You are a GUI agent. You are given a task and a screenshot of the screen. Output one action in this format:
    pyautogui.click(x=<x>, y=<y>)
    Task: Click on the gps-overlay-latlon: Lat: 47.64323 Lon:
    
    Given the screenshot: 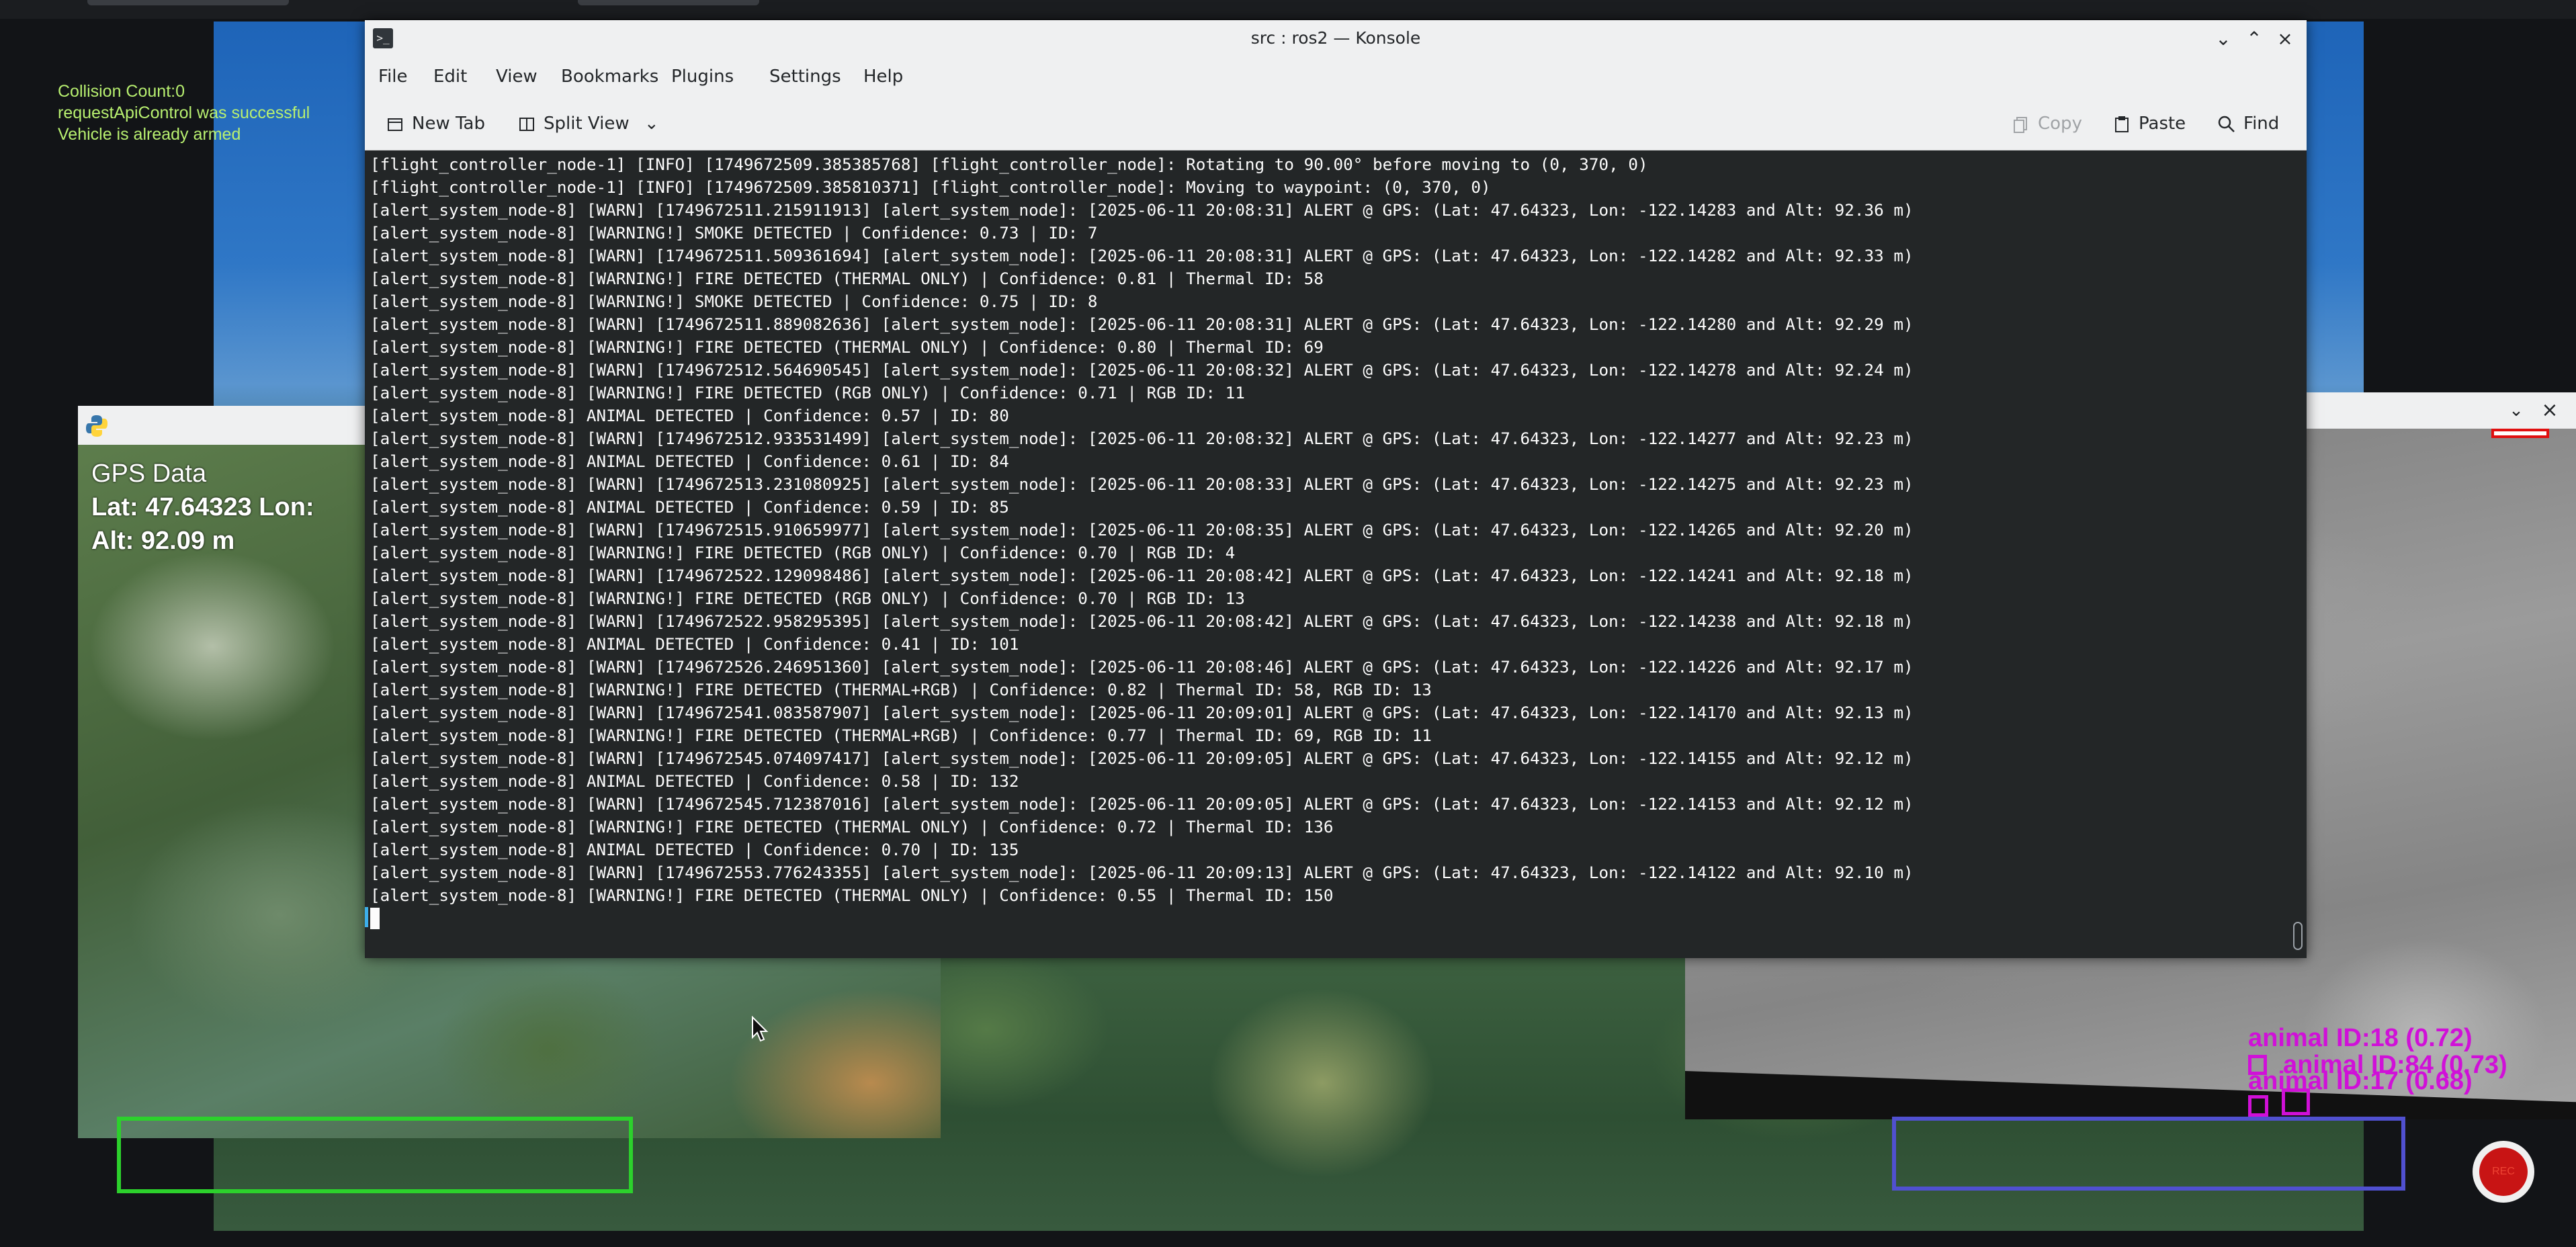 What is the action you would take?
    pyautogui.click(x=202, y=507)
    